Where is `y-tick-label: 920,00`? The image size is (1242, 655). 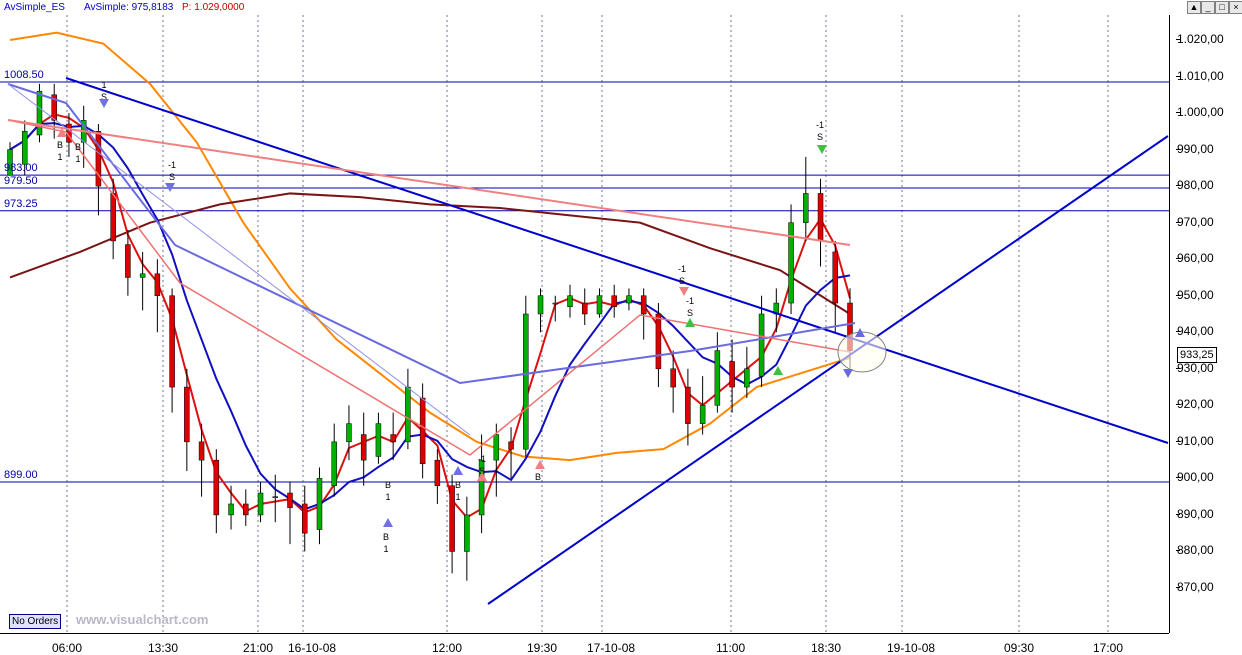 y-tick-label: 920,00 is located at coordinates (1195, 404).